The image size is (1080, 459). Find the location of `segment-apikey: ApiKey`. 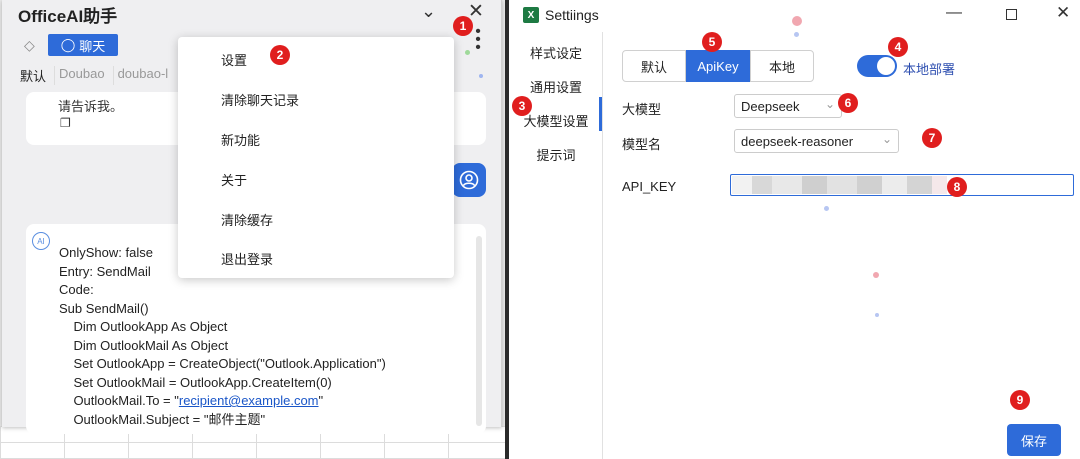

segment-apikey: ApiKey is located at coordinates (718, 66).